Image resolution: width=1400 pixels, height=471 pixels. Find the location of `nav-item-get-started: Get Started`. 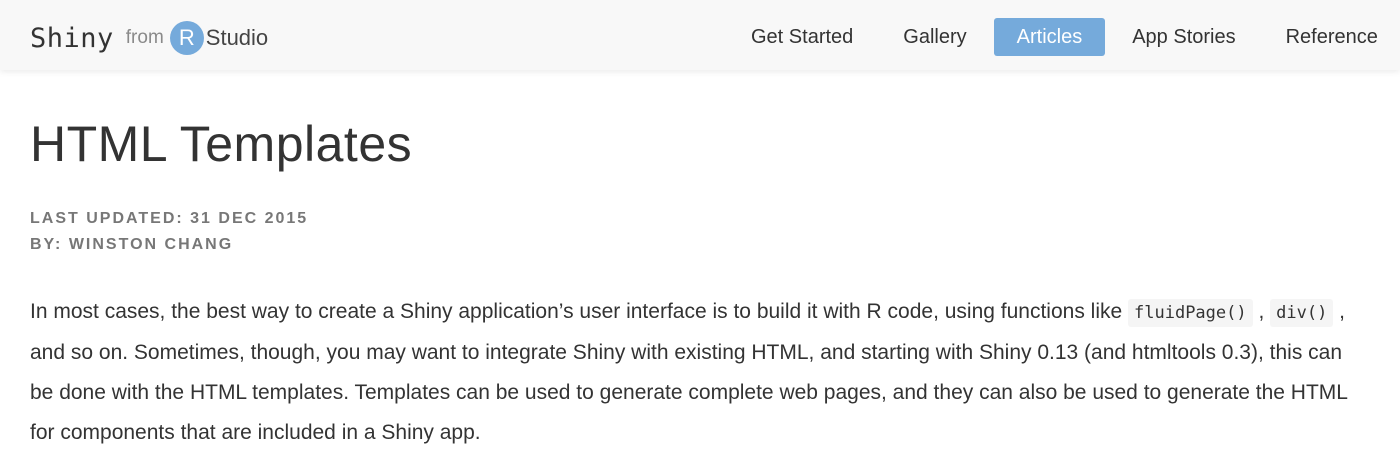

nav-item-get-started: Get Started is located at coordinates (802, 37).